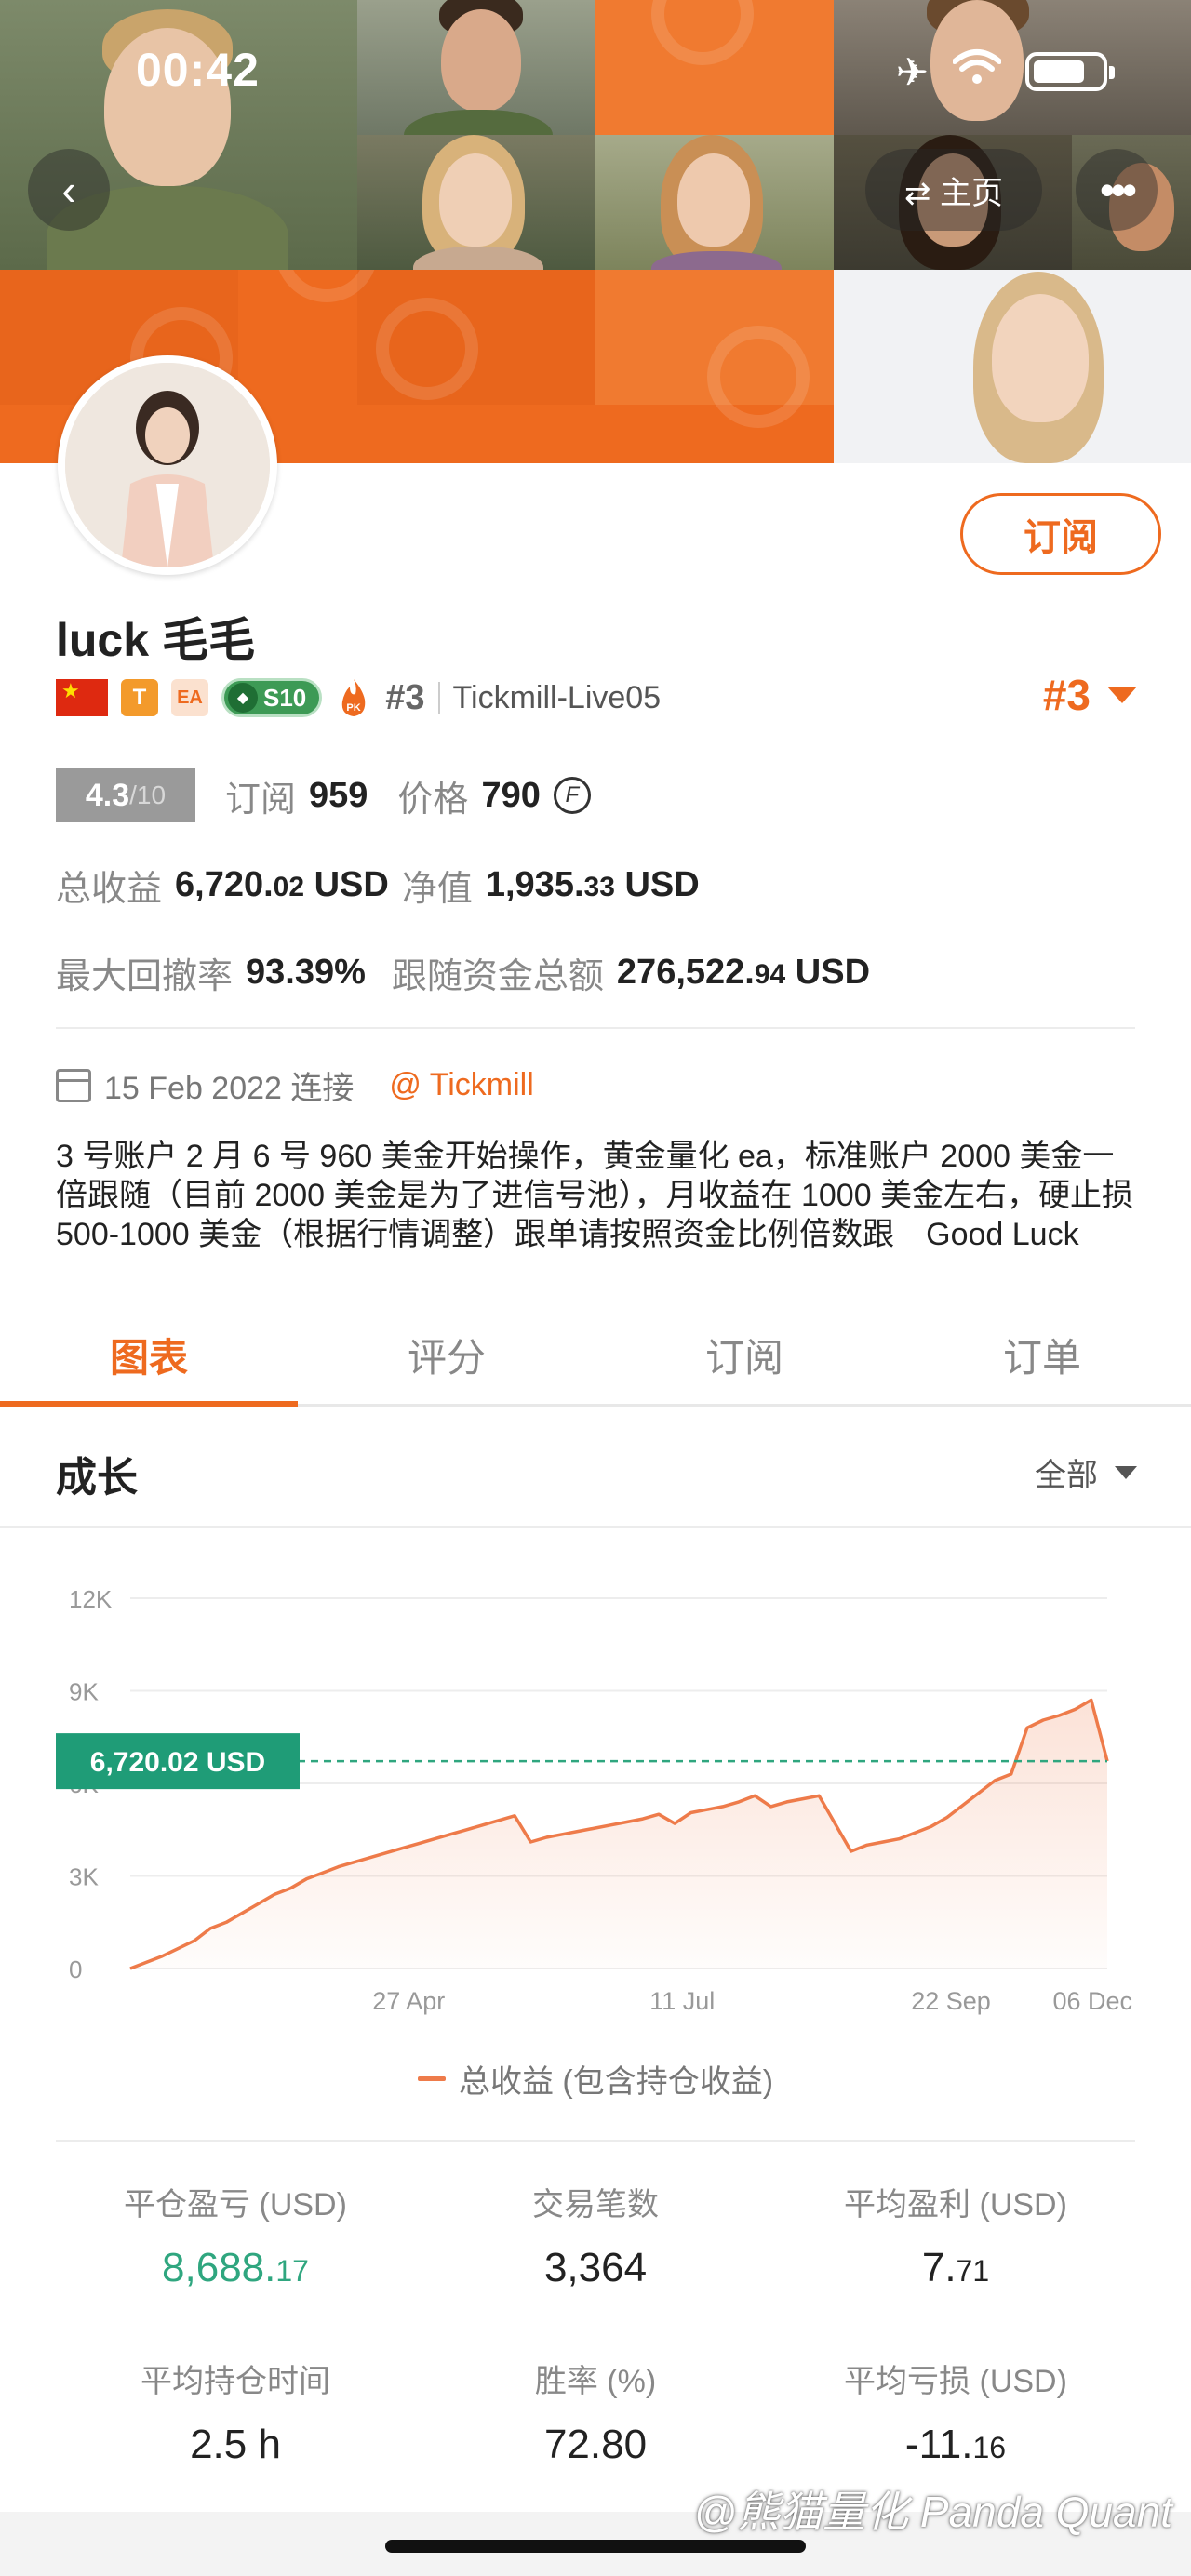 This screenshot has height=2576, width=1191. Describe the element at coordinates (744, 1355) in the screenshot. I see `tab-subscription: 订阅` at that location.